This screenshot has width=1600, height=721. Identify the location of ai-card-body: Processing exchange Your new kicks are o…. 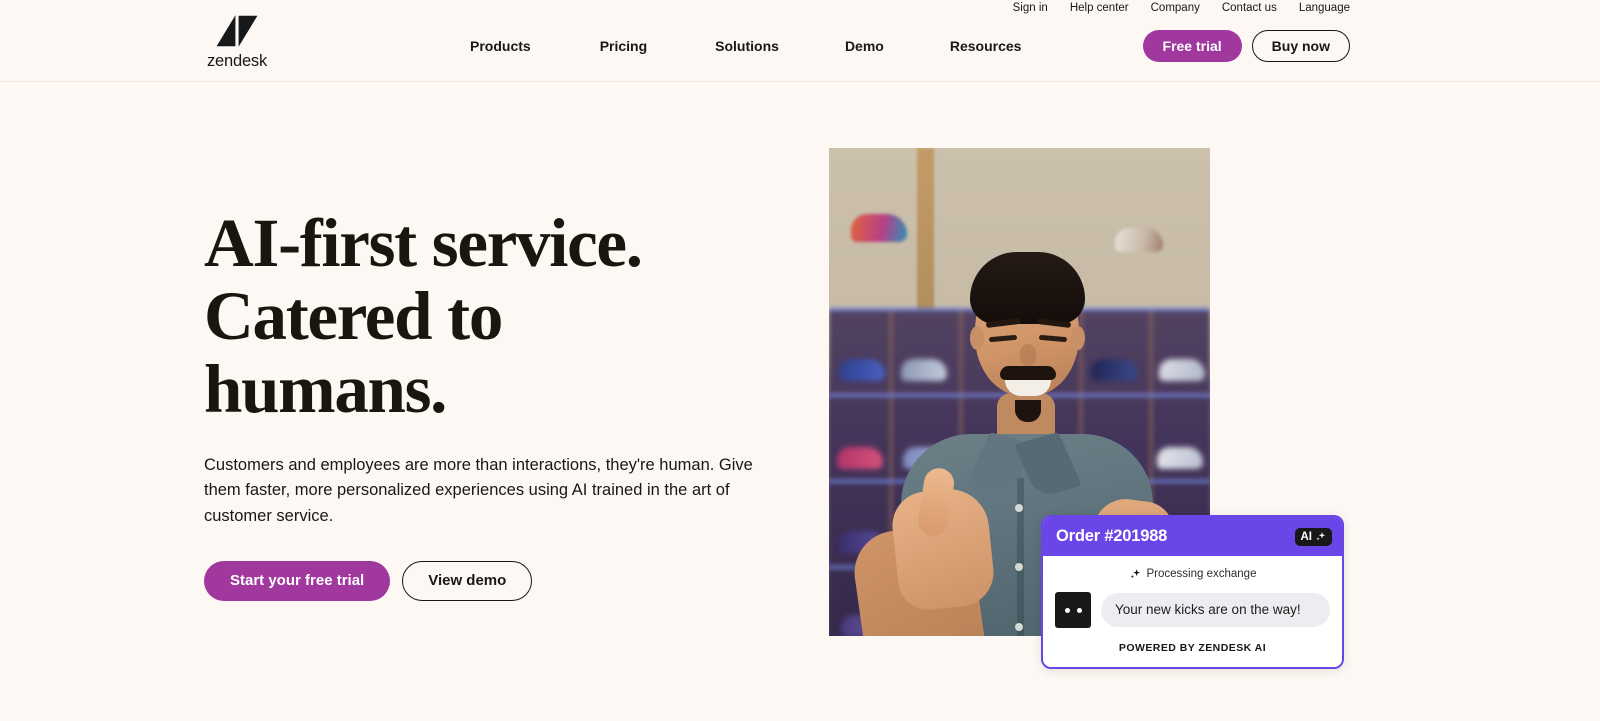
(1192, 611).